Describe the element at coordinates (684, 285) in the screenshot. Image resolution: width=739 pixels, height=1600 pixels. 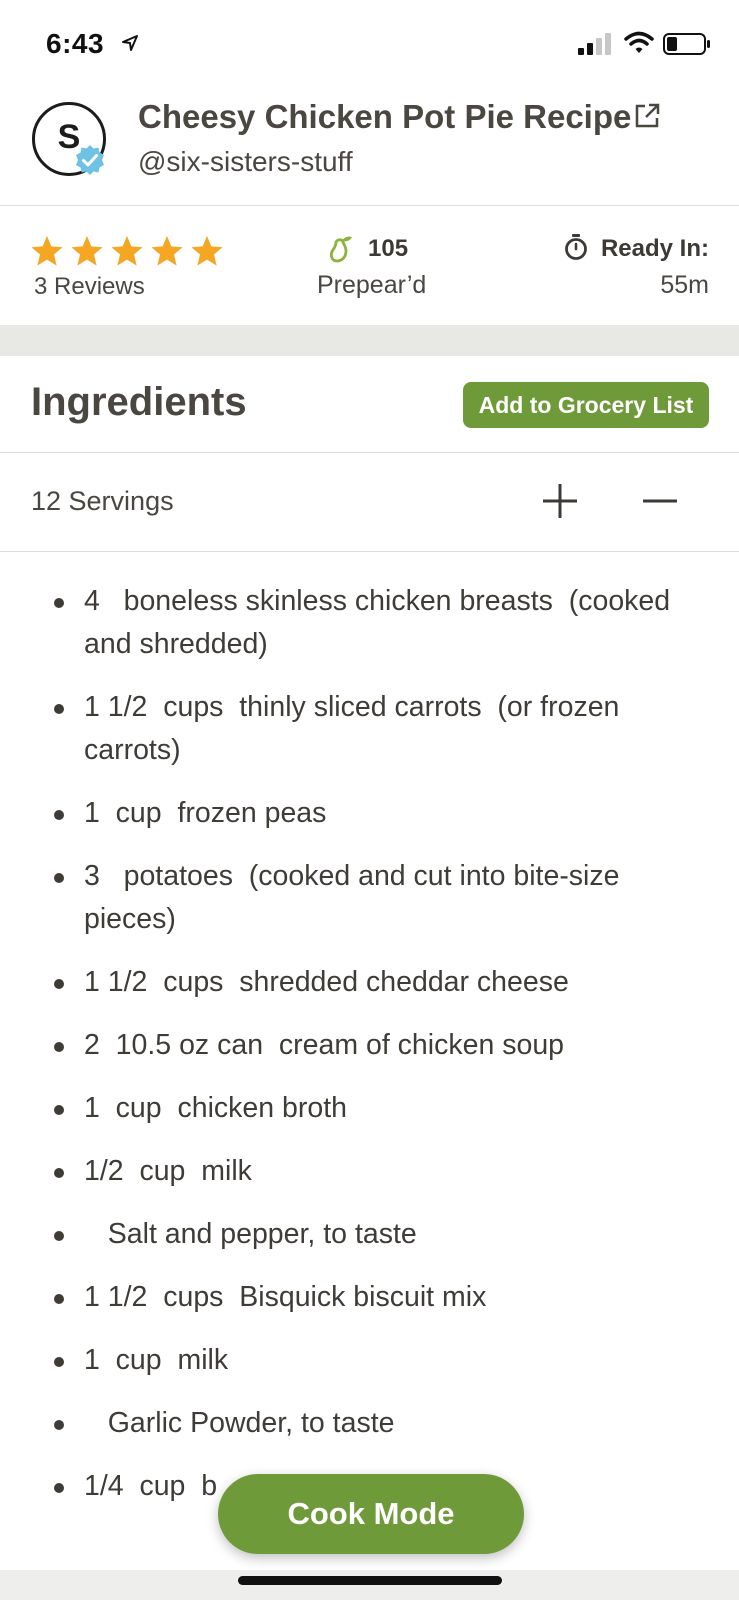
I see `ready-in-value: 55m` at that location.